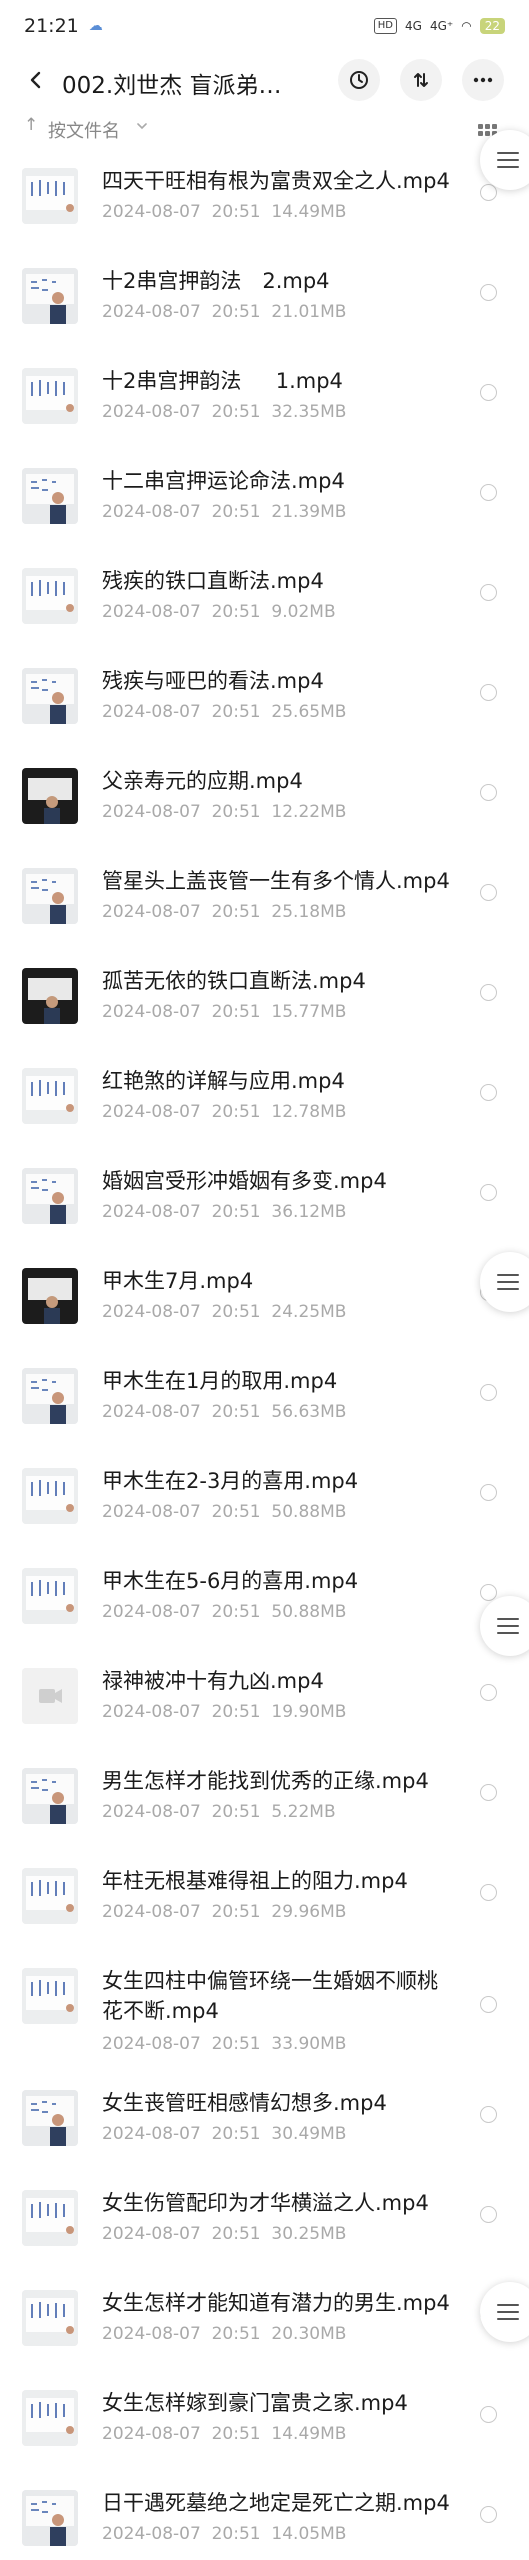  What do you see at coordinates (264, 1100) in the screenshot?
I see `file-row: 红艳煞的详解与应用.mp4 2024-08-07 20:51 12.78MB` at bounding box center [264, 1100].